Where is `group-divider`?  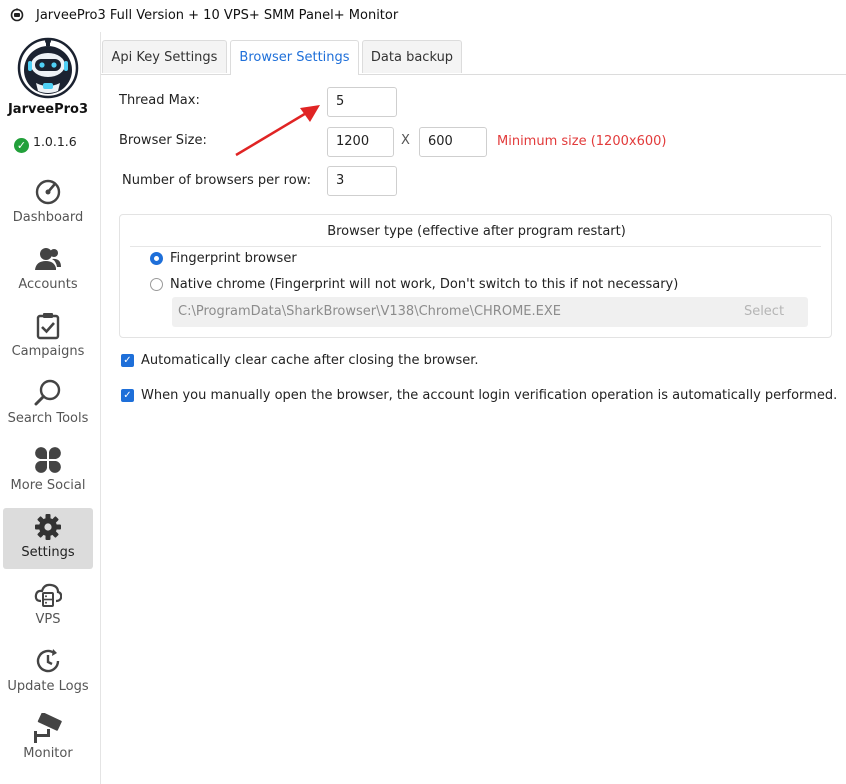
group-divider is located at coordinates (475, 246).